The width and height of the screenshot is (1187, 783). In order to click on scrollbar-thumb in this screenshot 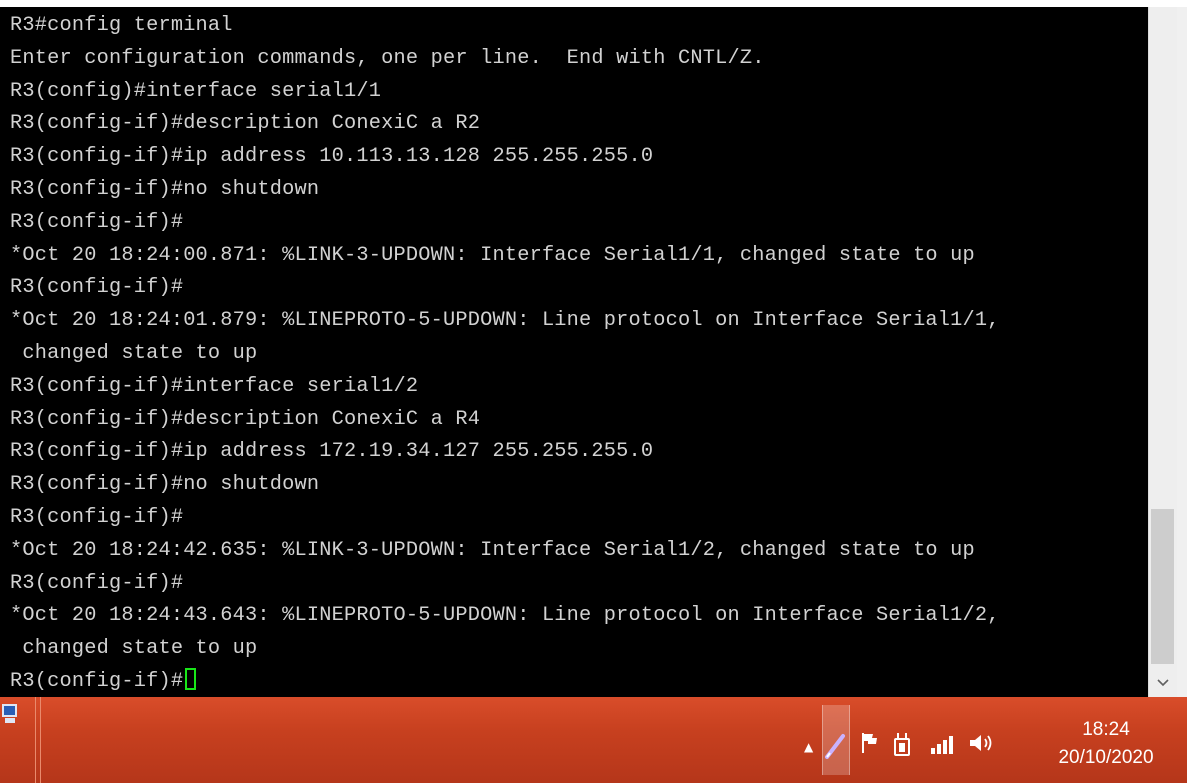, I will do `click(1162, 586)`.